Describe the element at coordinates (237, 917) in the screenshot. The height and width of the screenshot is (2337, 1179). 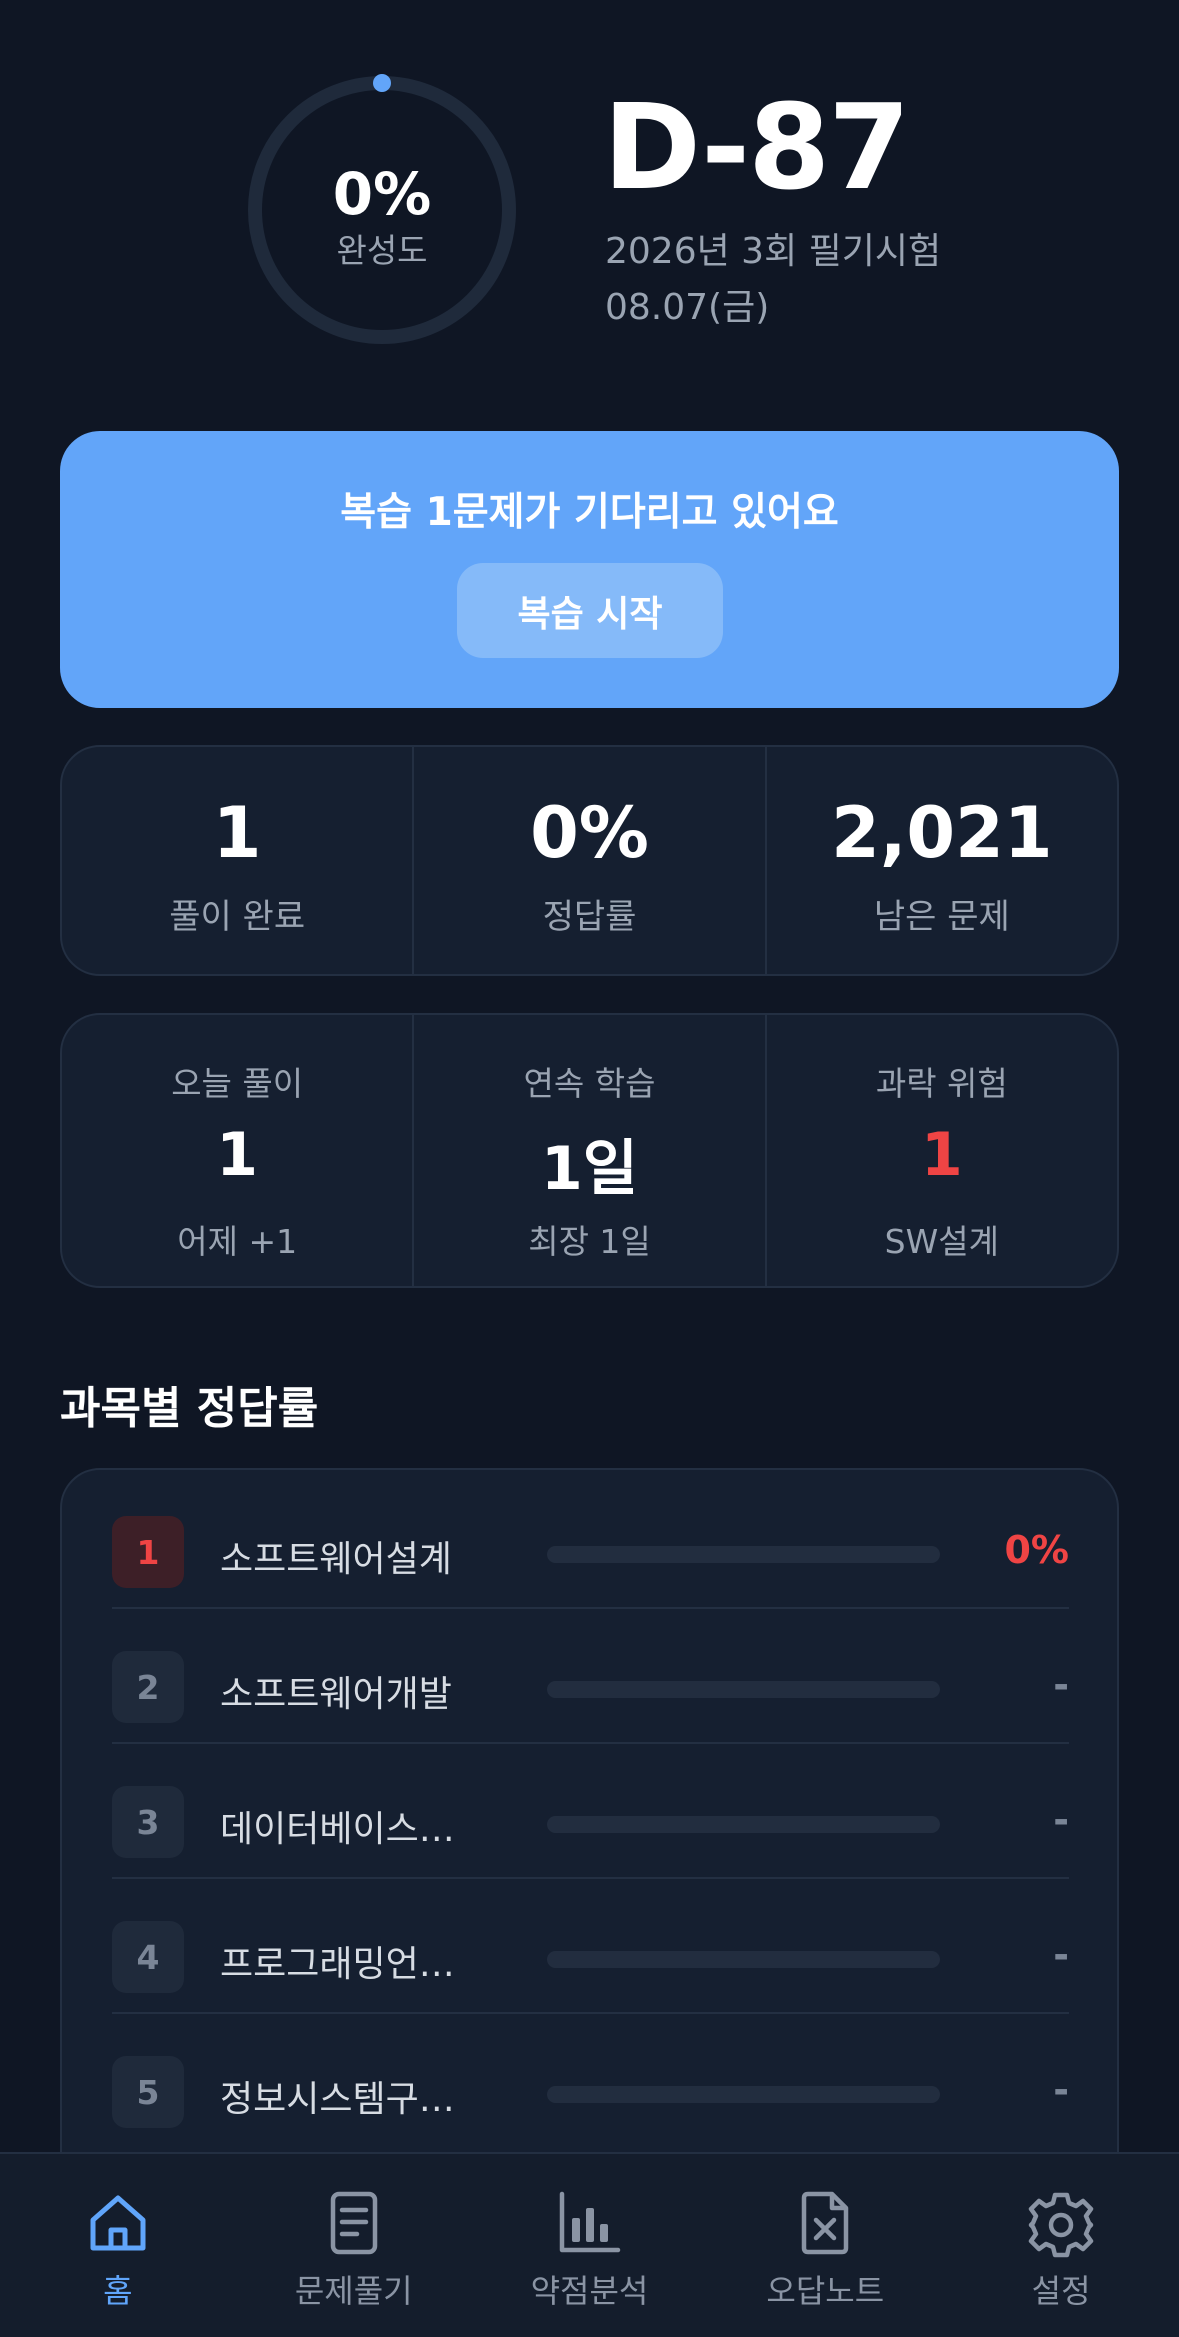
I see `stat-label: 풀이 완료` at that location.